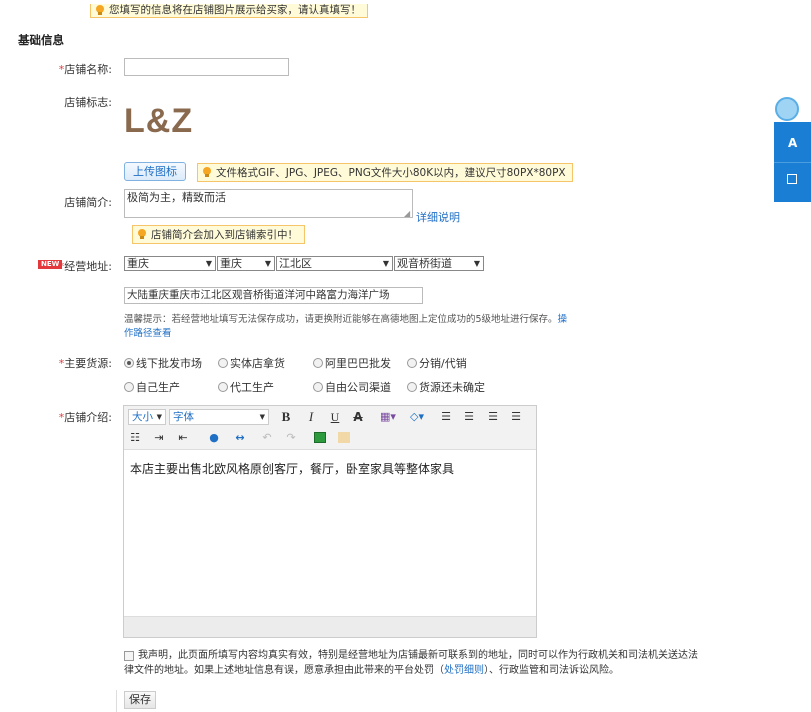 This screenshot has width=811, height=712. What do you see at coordinates (437, 363) in the screenshot?
I see `source-option: 分销/代销` at bounding box center [437, 363].